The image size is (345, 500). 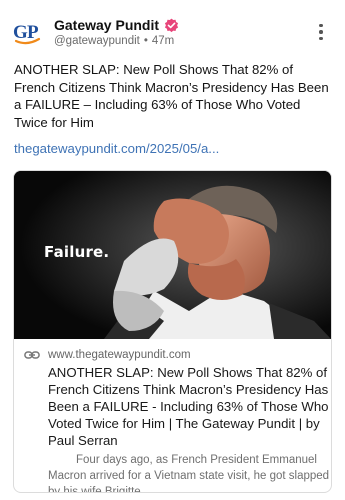 I want to click on avatar: G P, so click(x=28, y=32).